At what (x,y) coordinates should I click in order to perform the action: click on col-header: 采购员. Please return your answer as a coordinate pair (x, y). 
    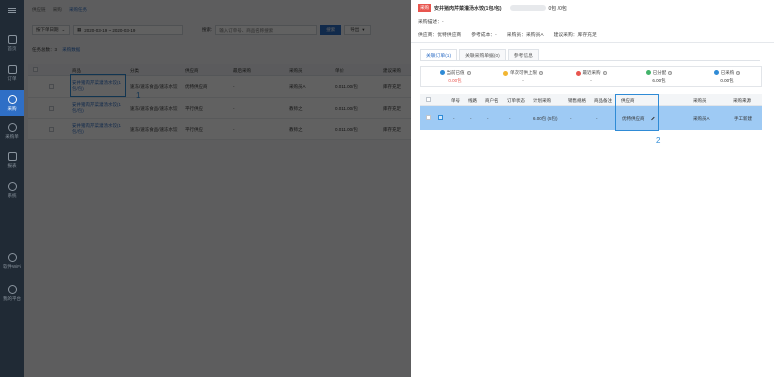
    Looking at the image, I should click on (700, 100).